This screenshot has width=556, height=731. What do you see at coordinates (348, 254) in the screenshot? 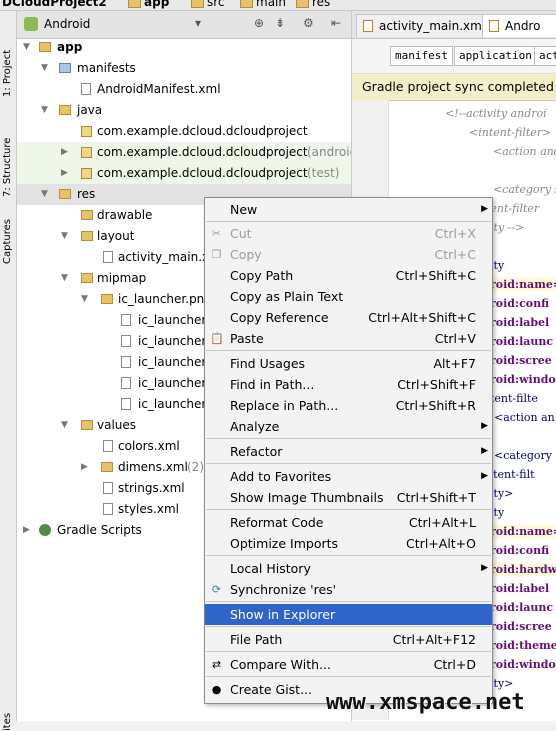
I see `menu-item-copy: ❐ Copy Ctrl+C` at bounding box center [348, 254].